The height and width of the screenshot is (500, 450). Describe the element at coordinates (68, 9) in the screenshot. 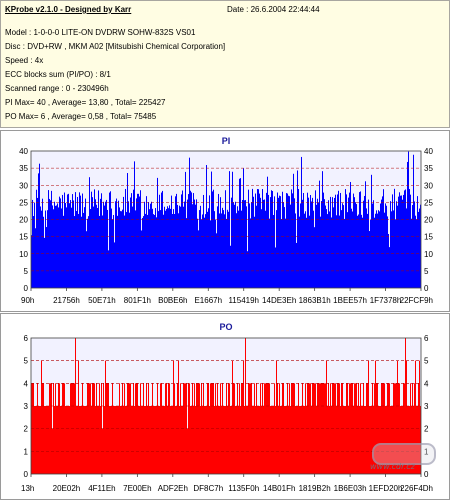

I see `app-title: KProbe v2.1.0 - Designed by Karr` at that location.